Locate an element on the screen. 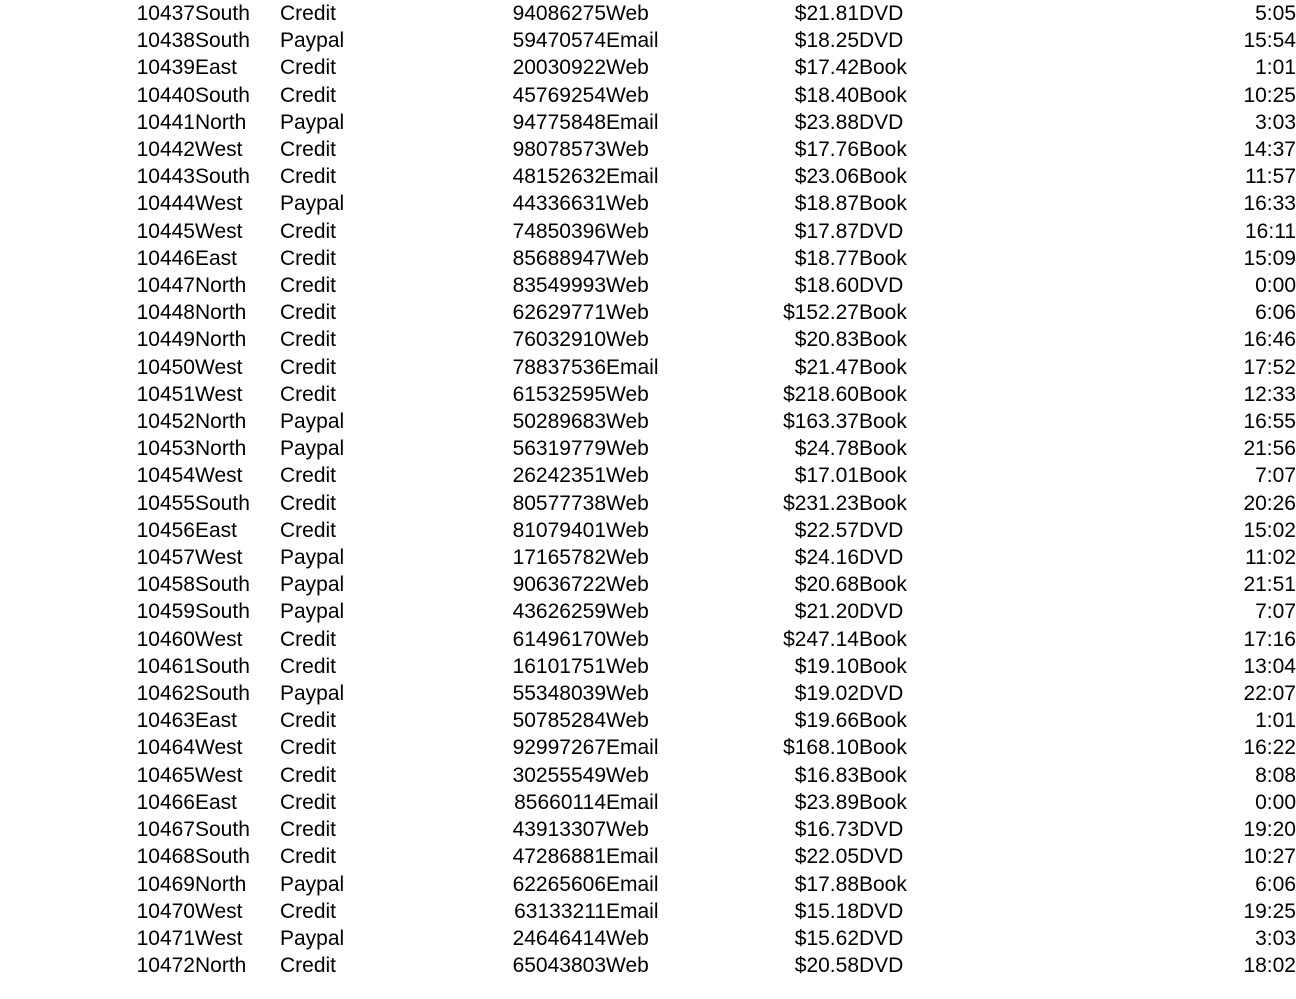 This screenshot has width=1296, height=999. cell-time: 16:46 is located at coordinates (1269, 340).